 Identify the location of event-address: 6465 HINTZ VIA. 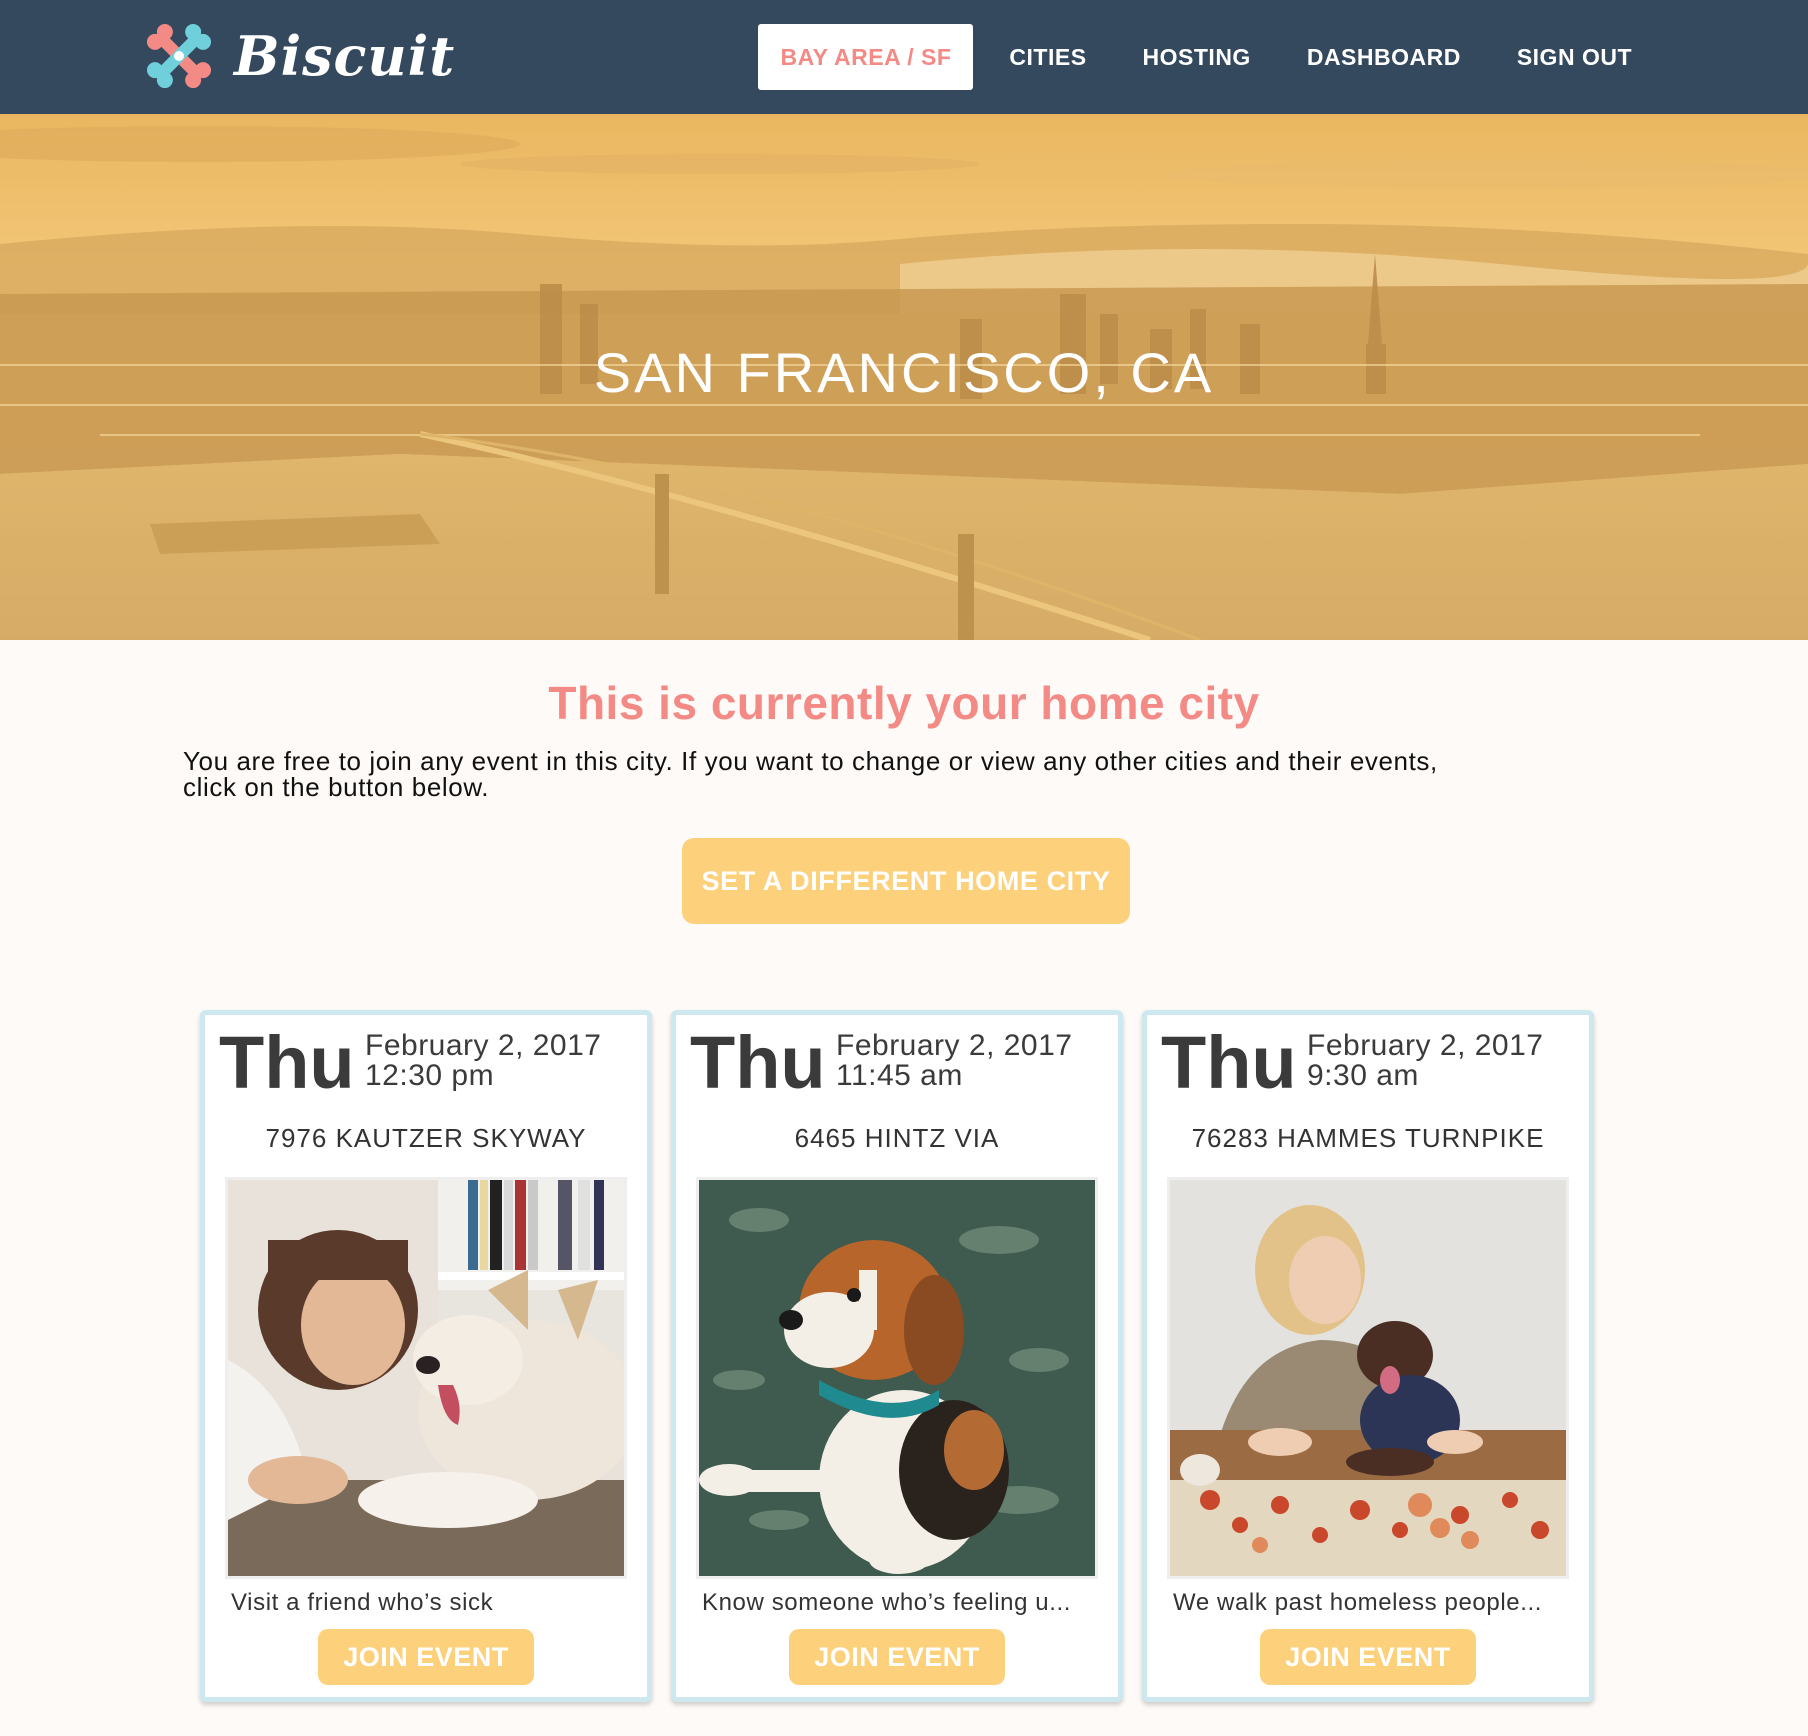
(897, 1138).